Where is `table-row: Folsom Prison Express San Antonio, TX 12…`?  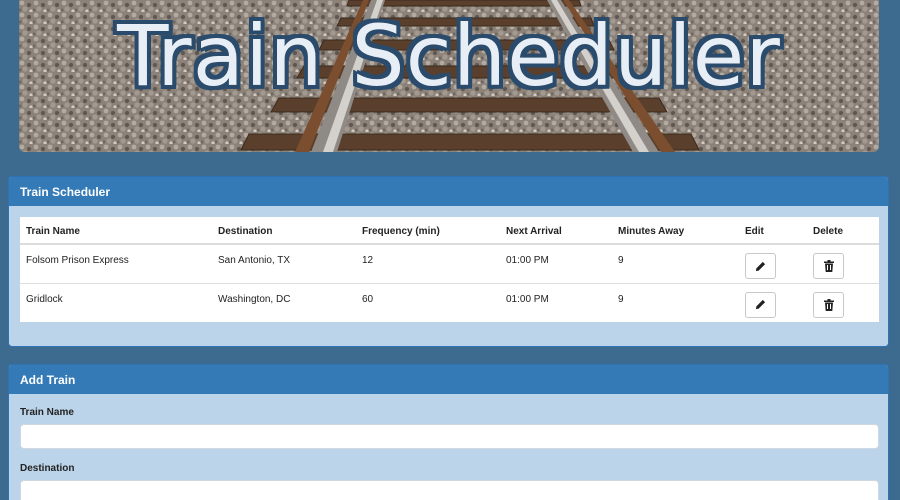 table-row: Folsom Prison Express San Antonio, TX 12… is located at coordinates (449, 263).